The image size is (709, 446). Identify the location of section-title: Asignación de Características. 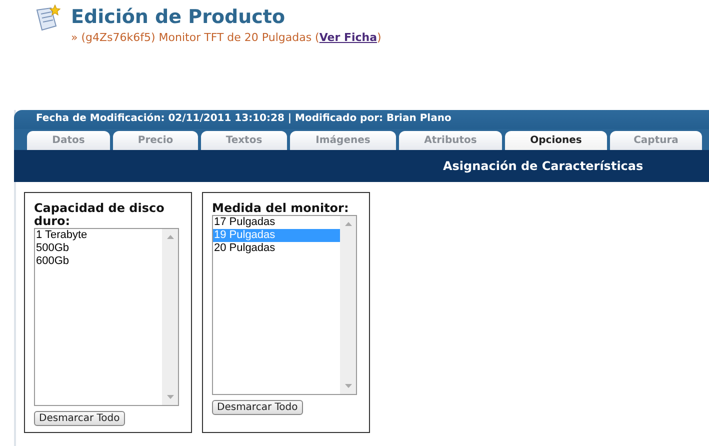
(543, 166).